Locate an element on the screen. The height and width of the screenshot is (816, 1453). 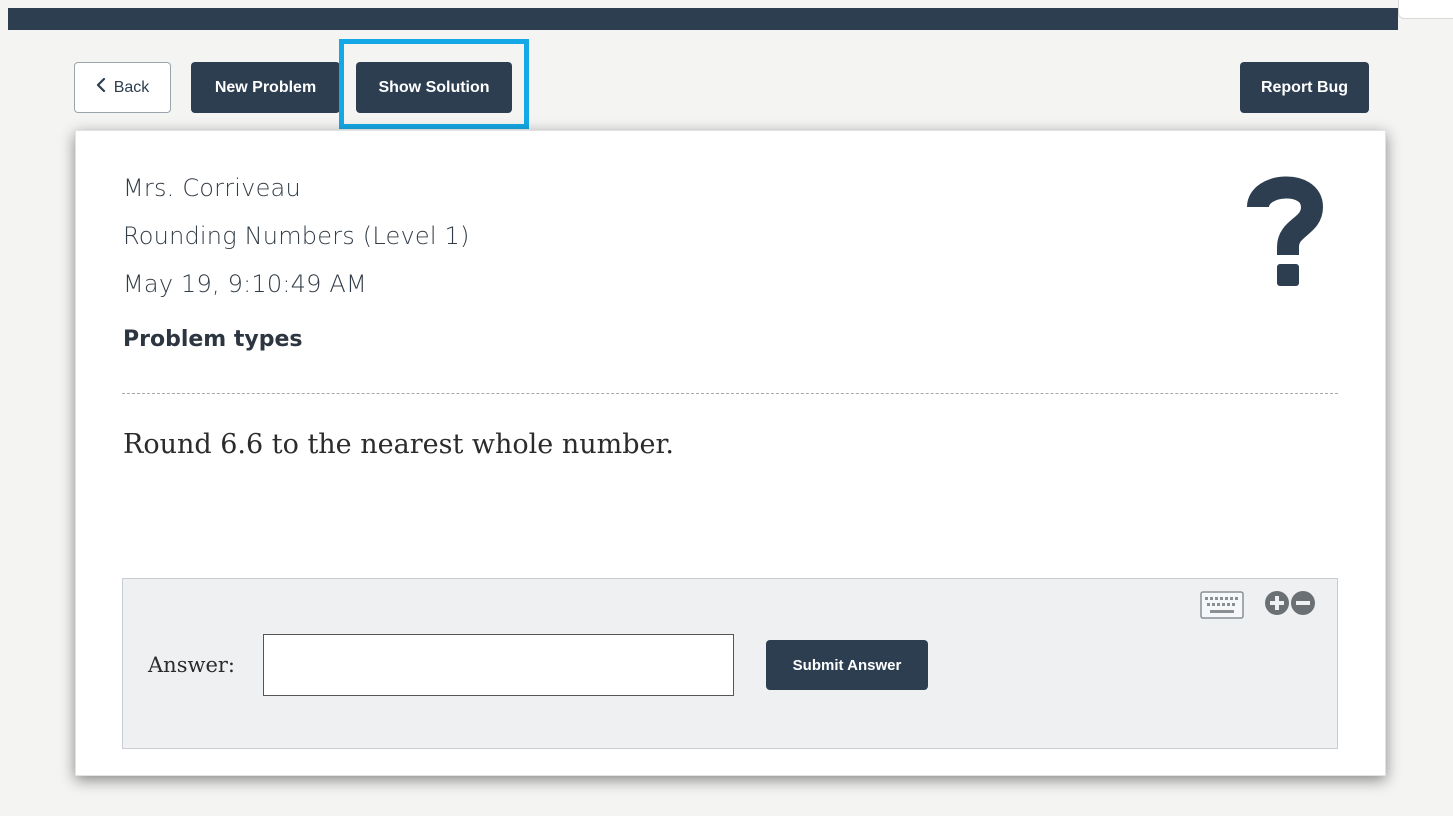
back-button-label: Back is located at coordinates (131, 87).